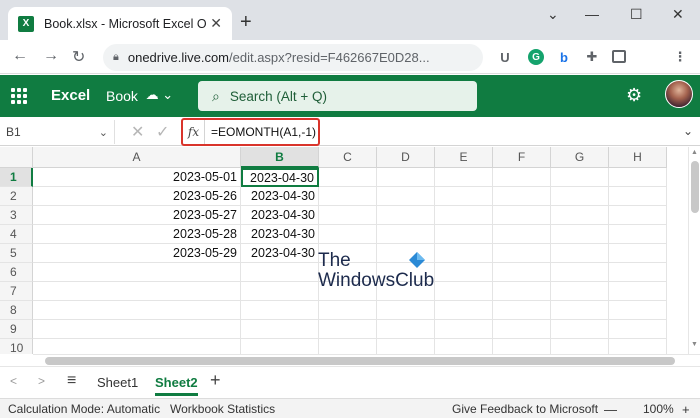  I want to click on cell-h2, so click(638, 196).